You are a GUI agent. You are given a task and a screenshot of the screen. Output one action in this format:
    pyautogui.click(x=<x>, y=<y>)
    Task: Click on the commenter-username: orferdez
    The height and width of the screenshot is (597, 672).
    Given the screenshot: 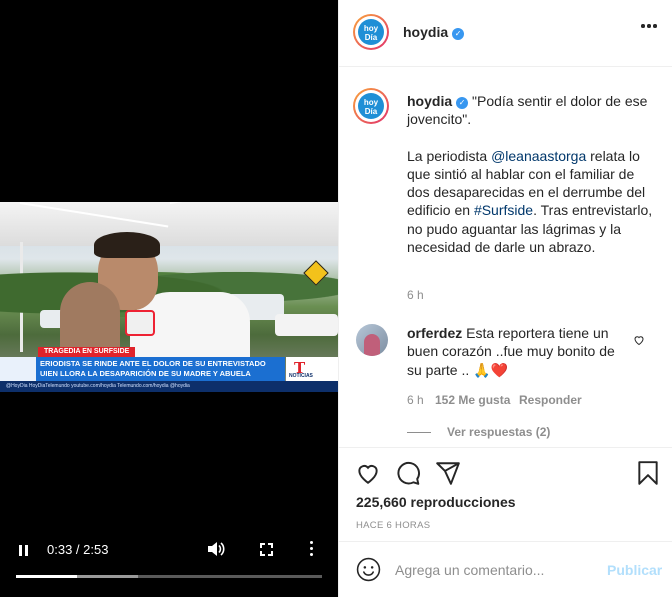 What is the action you would take?
    pyautogui.click(x=434, y=333)
    